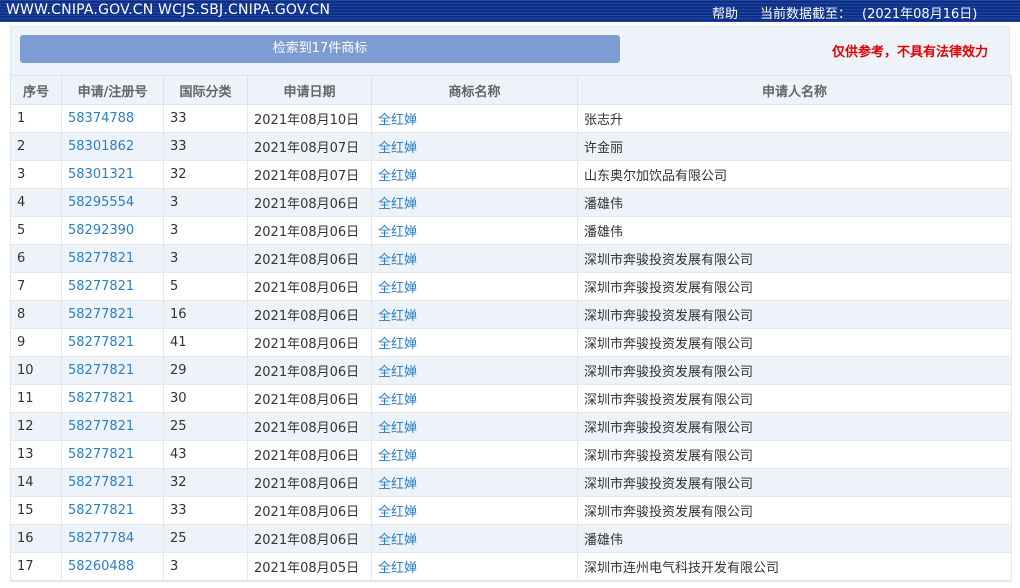  Describe the element at coordinates (101, 230) in the screenshot. I see `reg-number-link: 58292390` at that location.